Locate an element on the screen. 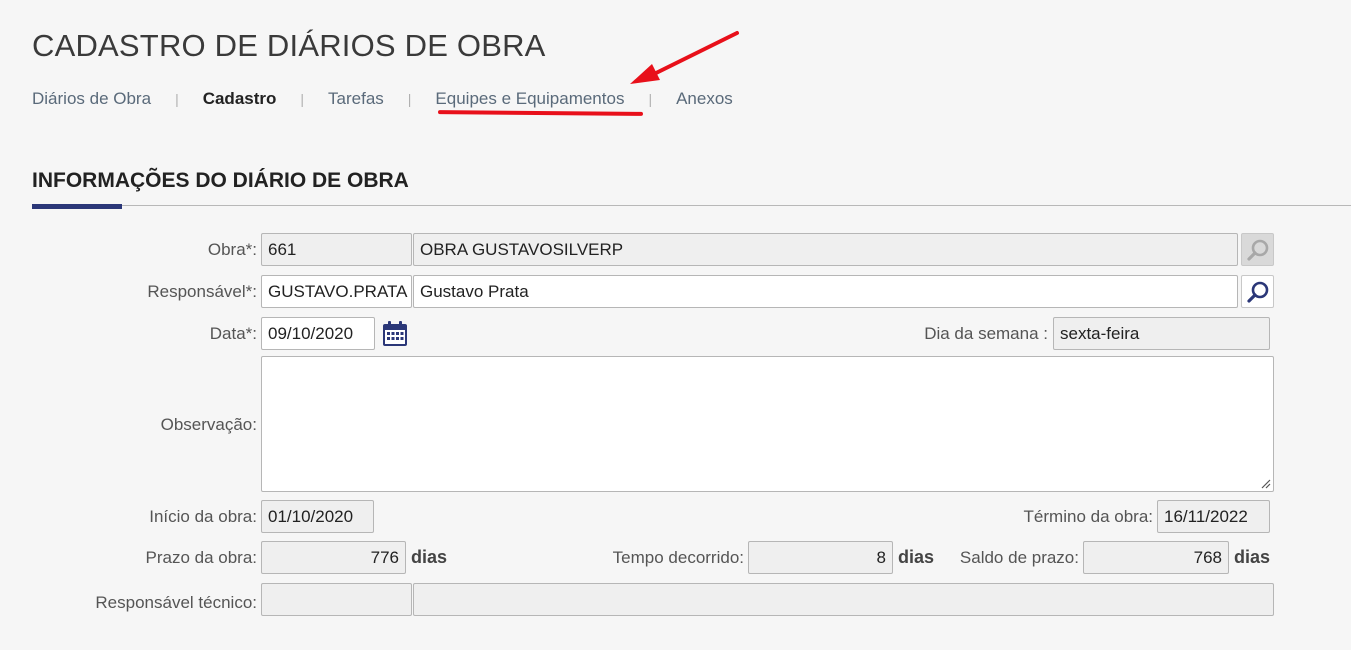  data-label: Data*: is located at coordinates (233, 333).